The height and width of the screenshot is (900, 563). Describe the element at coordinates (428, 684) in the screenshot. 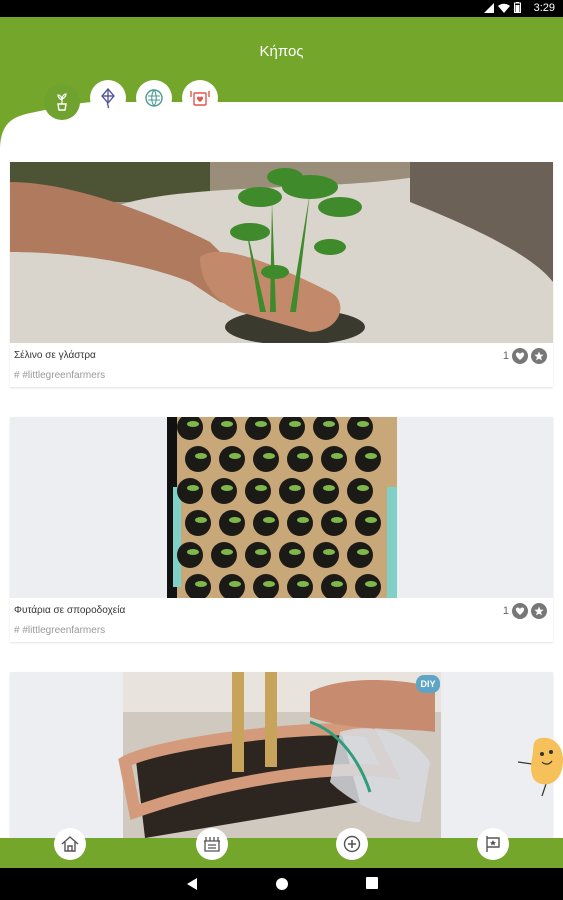

I see `diy-badge: DIY` at that location.